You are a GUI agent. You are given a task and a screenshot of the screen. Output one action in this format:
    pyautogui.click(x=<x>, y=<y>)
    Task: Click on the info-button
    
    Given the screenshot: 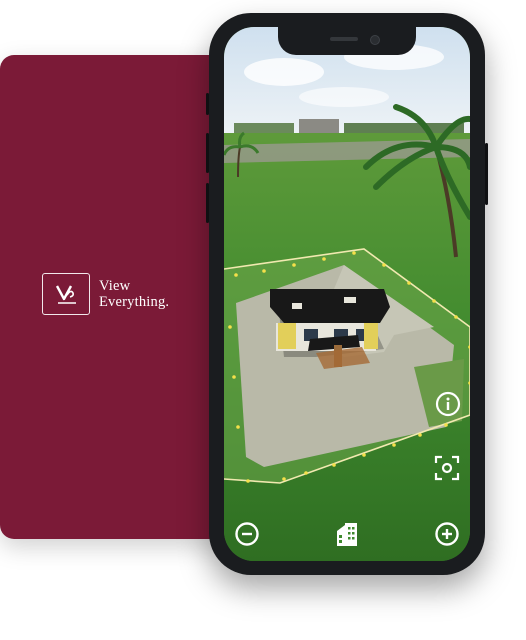 What is the action you would take?
    pyautogui.click(x=448, y=404)
    